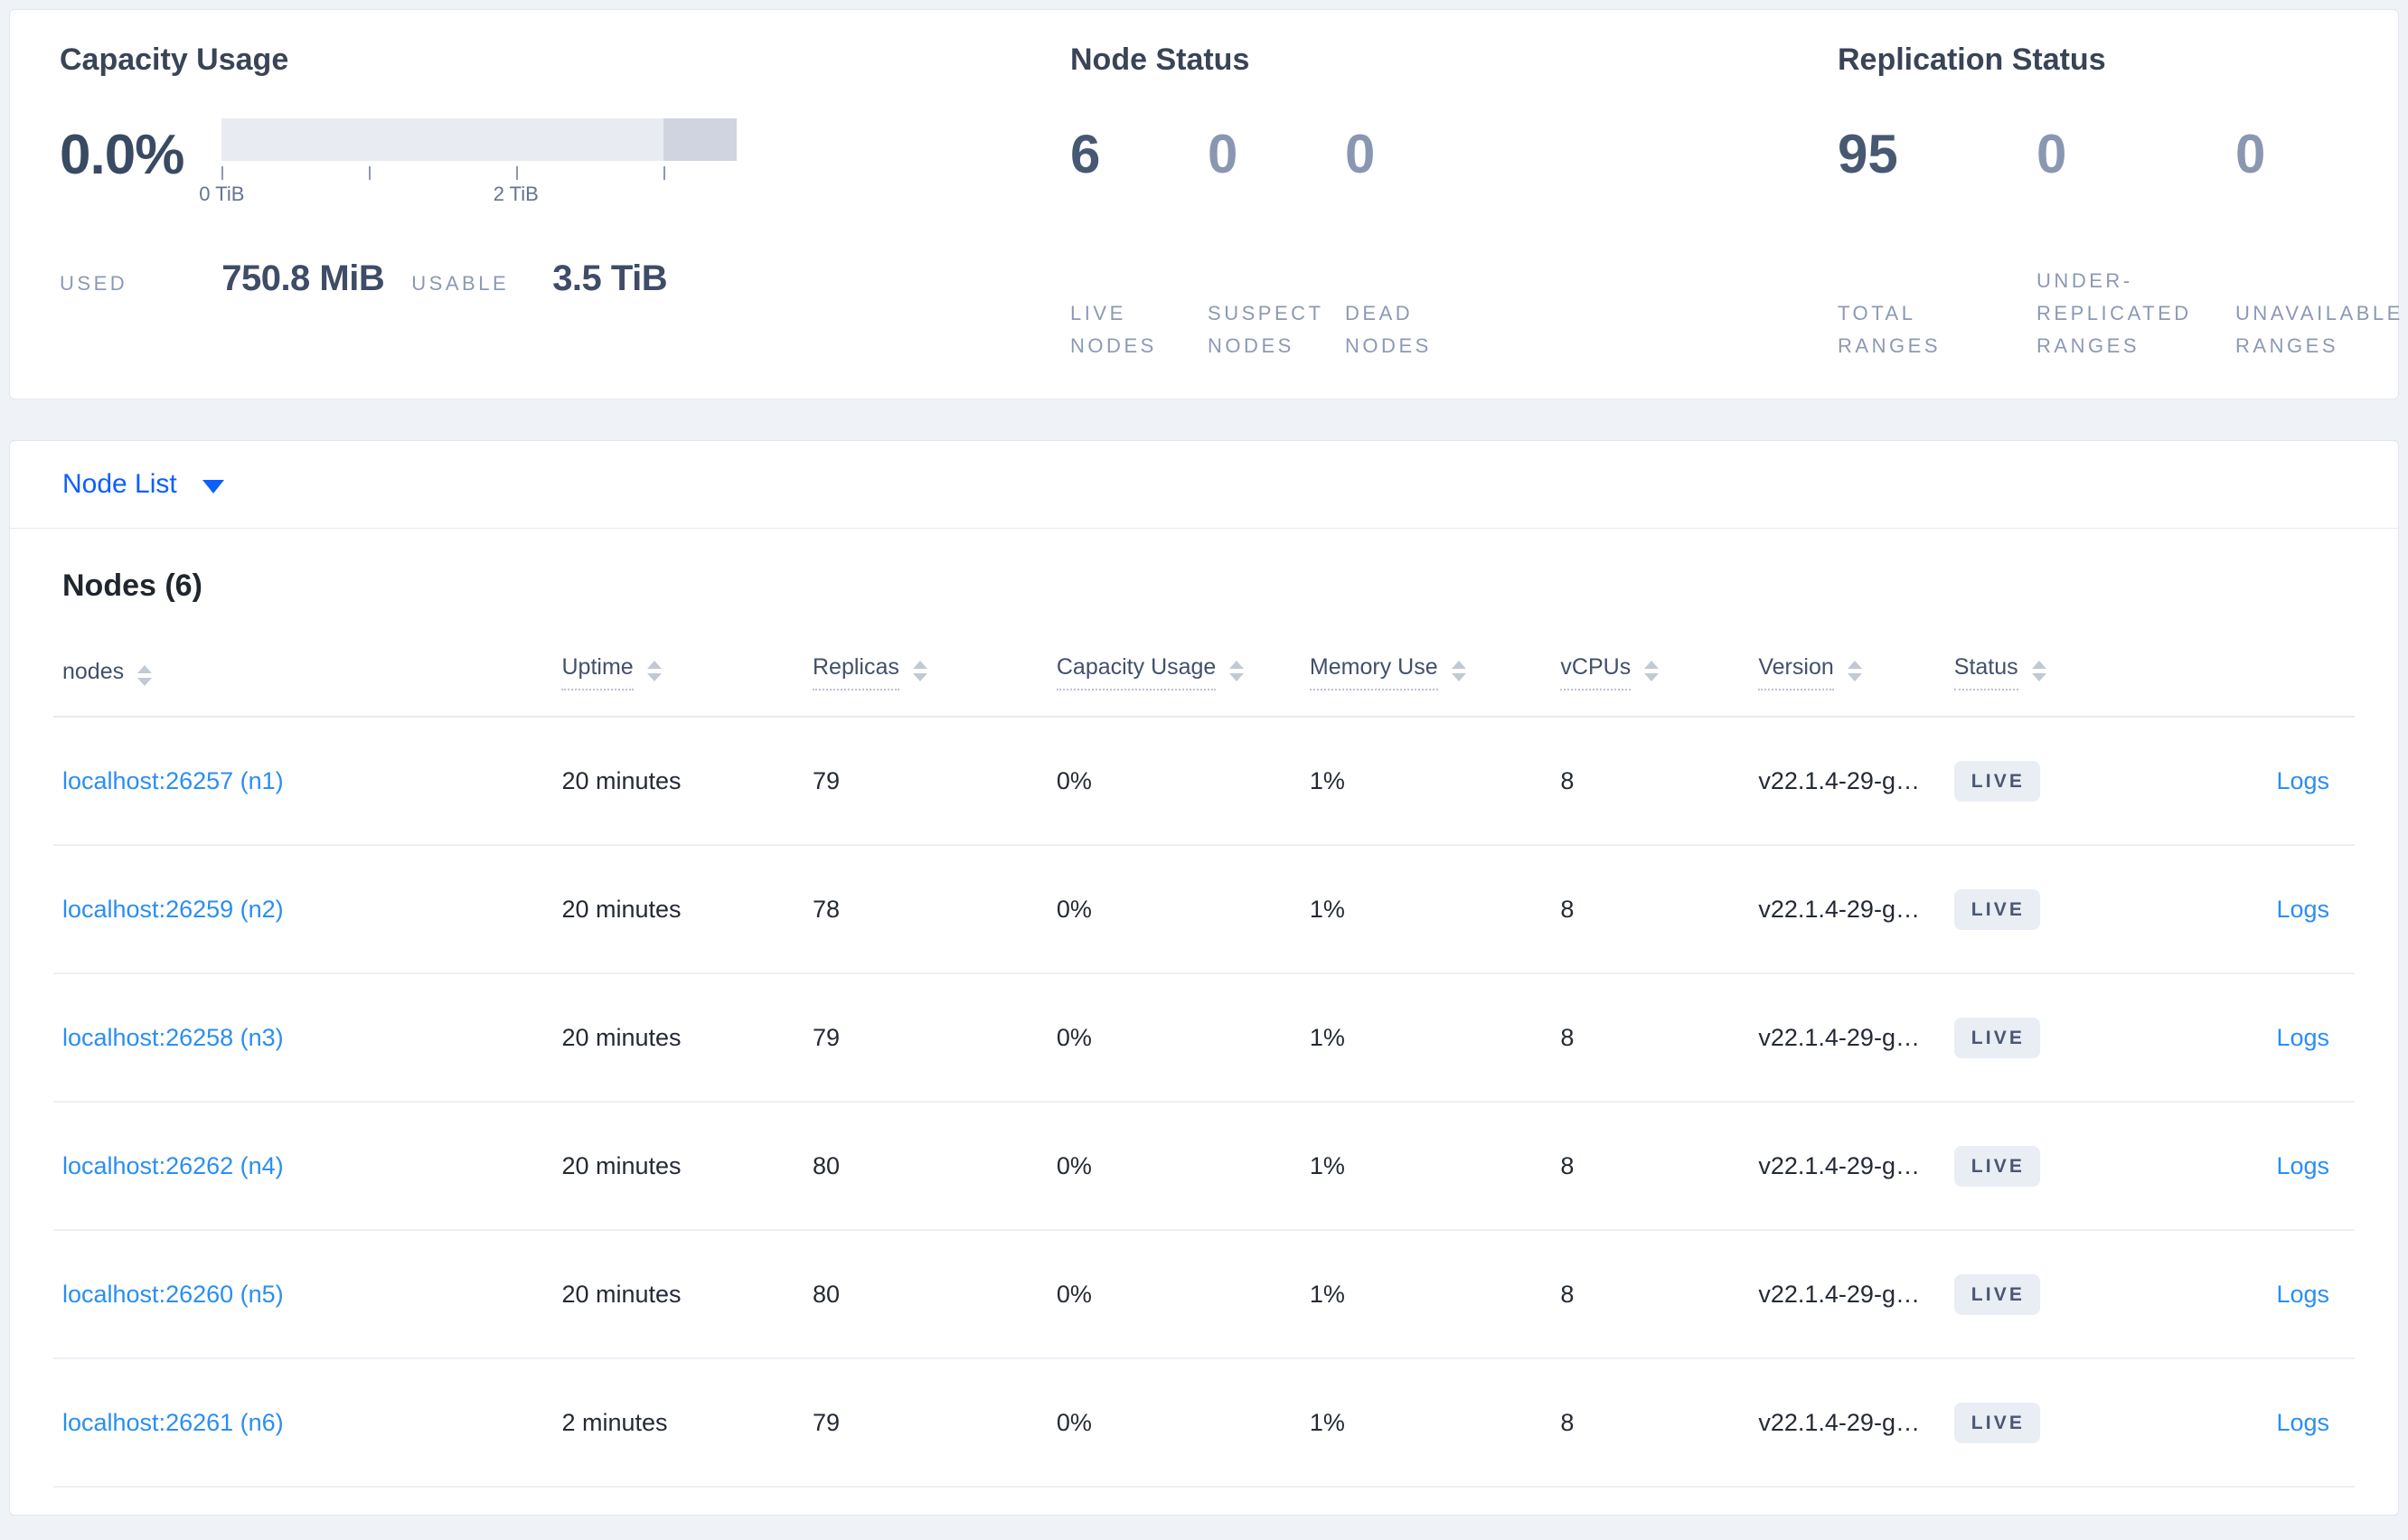 The width and height of the screenshot is (2408, 1540). What do you see at coordinates (1266, 329) in the screenshot?
I see `stat-label: SUSPECT NODES` at bounding box center [1266, 329].